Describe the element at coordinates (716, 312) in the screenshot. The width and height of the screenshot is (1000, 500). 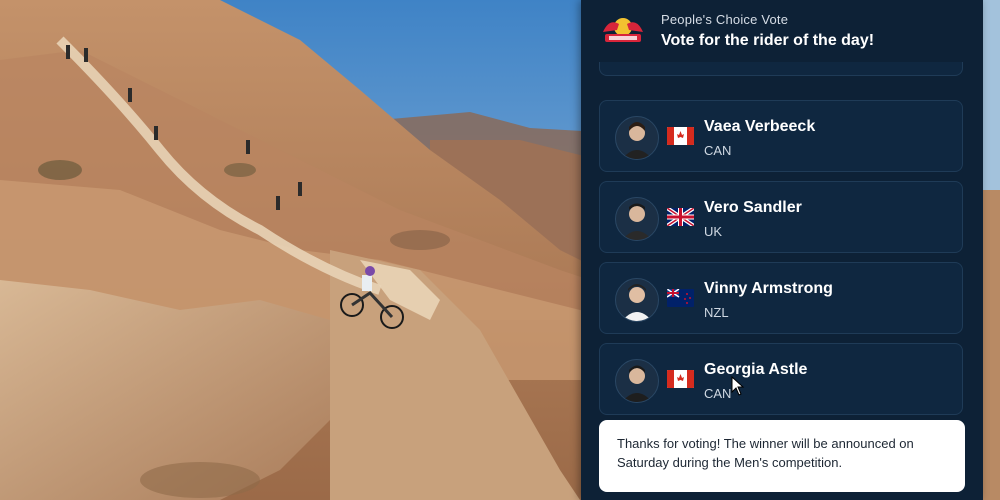
I see `rider-country: NZL` at that location.